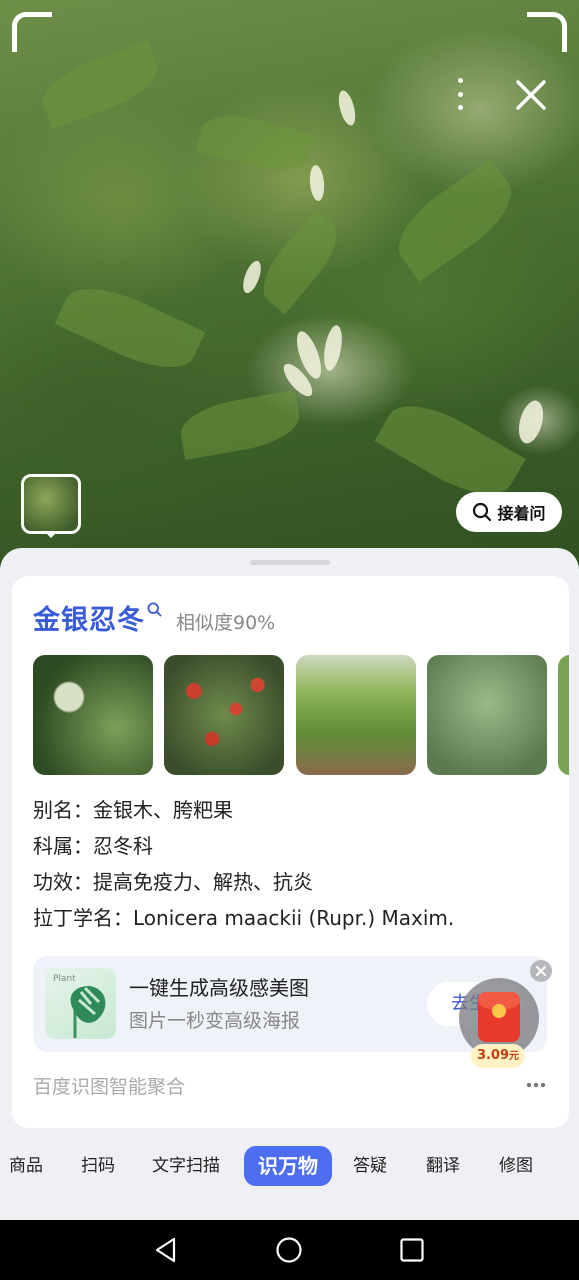 This screenshot has height=1280, width=579. I want to click on recents-icon, so click(412, 1250).